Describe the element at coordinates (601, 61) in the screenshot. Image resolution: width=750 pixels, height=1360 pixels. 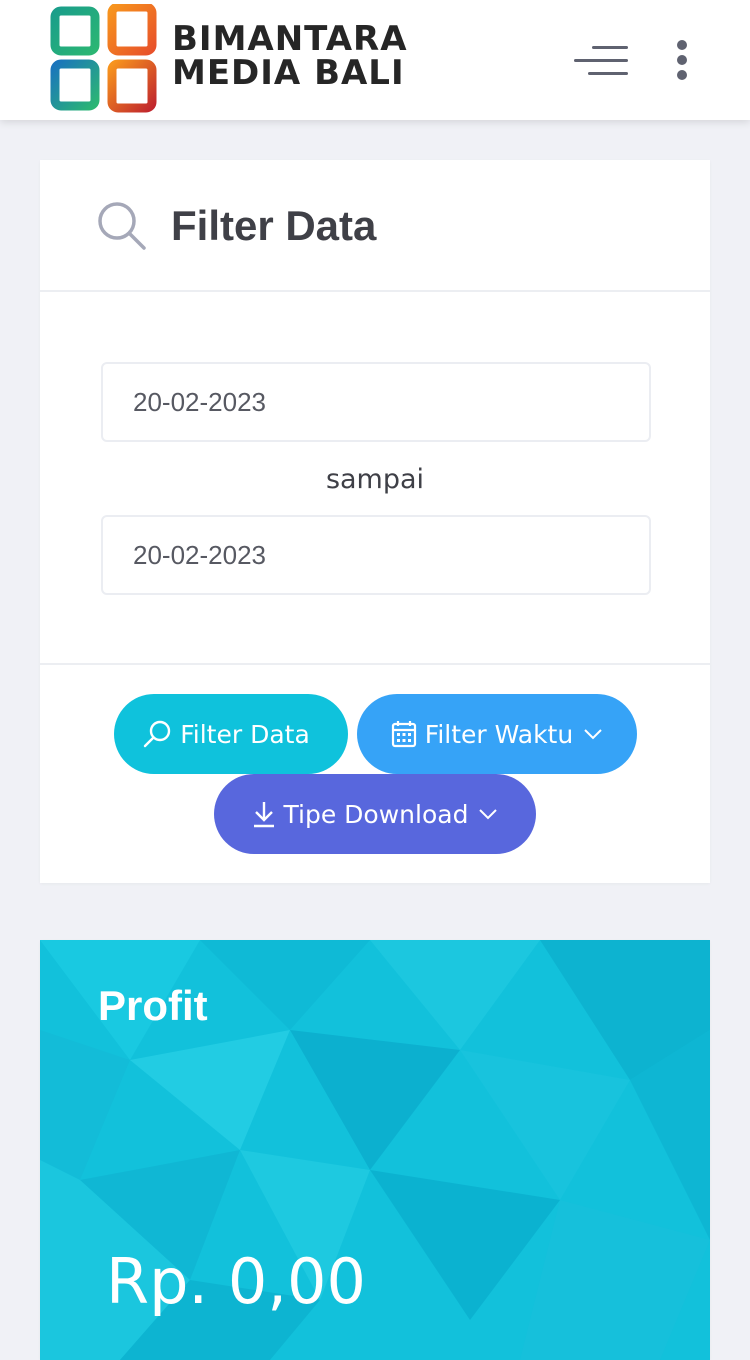
I see `hamburger-menu-icon` at that location.